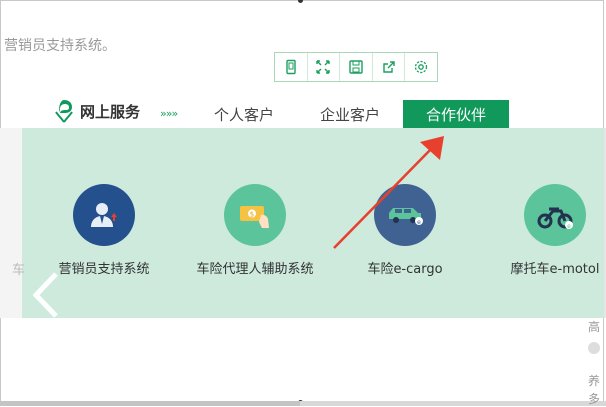  I want to click on annotation-arrow-icon, so click(388, 192).